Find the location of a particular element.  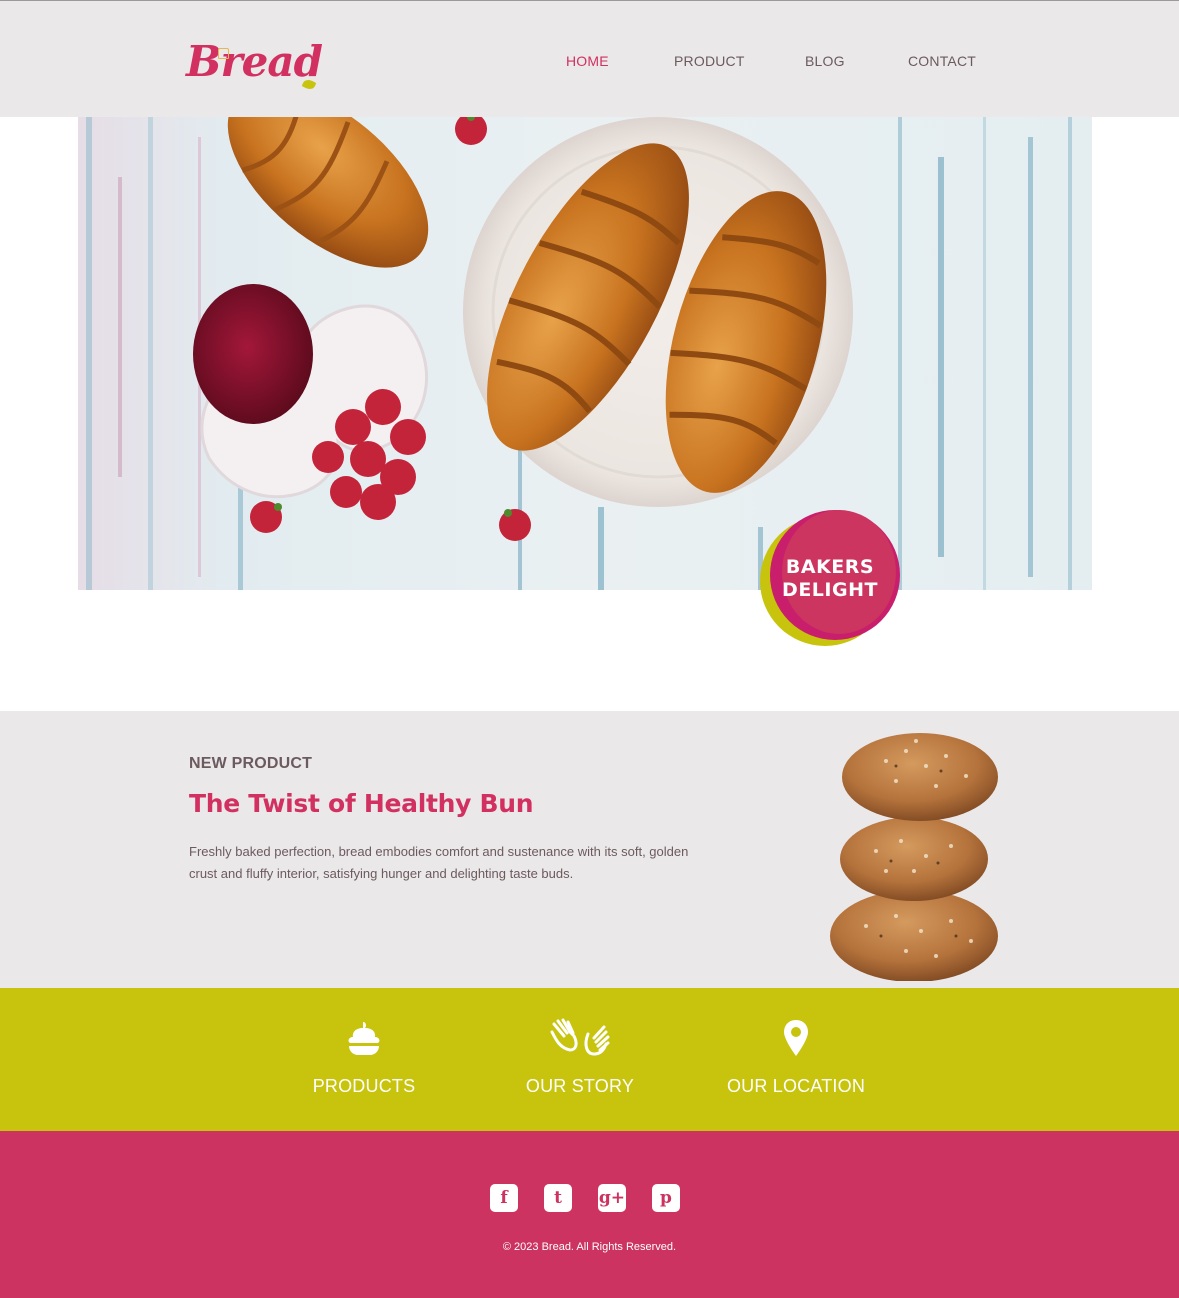

badge-text: BAKERS DELIGHT is located at coordinates (830, 579).